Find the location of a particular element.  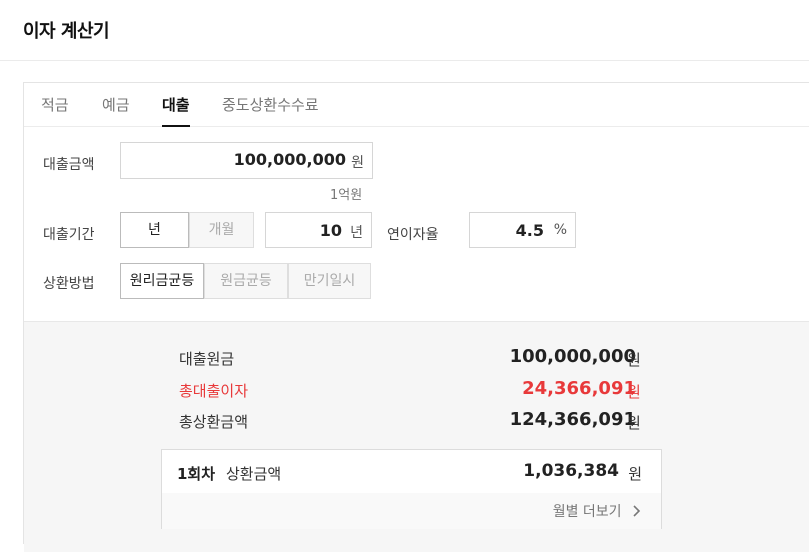

loan-period-value: 10 is located at coordinates (330, 230).